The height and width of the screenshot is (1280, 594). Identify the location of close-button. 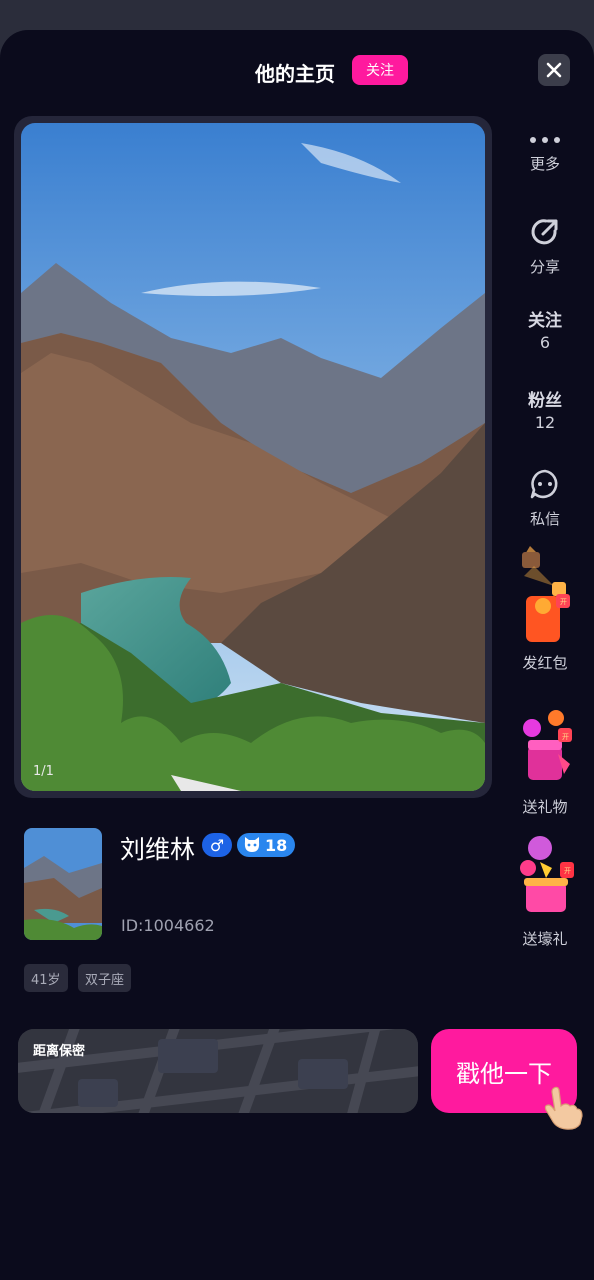
(554, 70).